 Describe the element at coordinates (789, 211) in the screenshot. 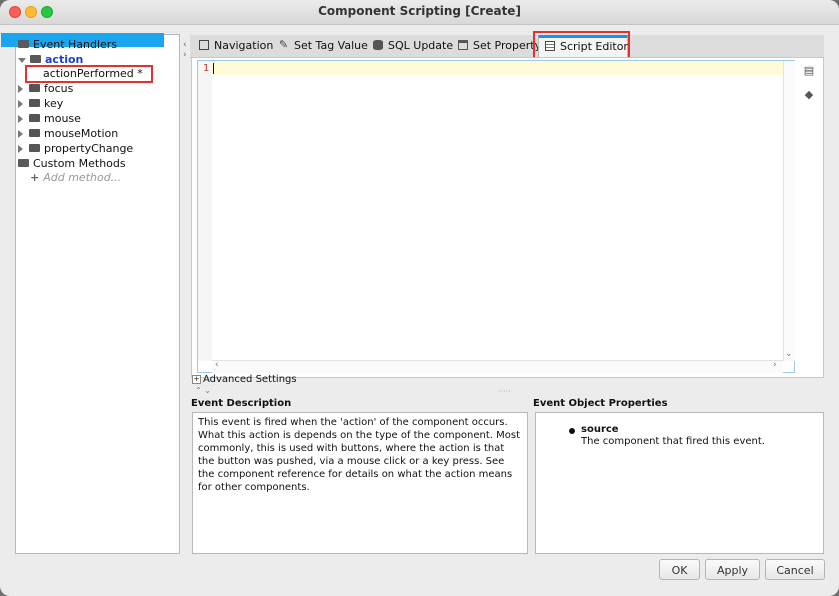

I see `vertical-scrollbar` at that location.